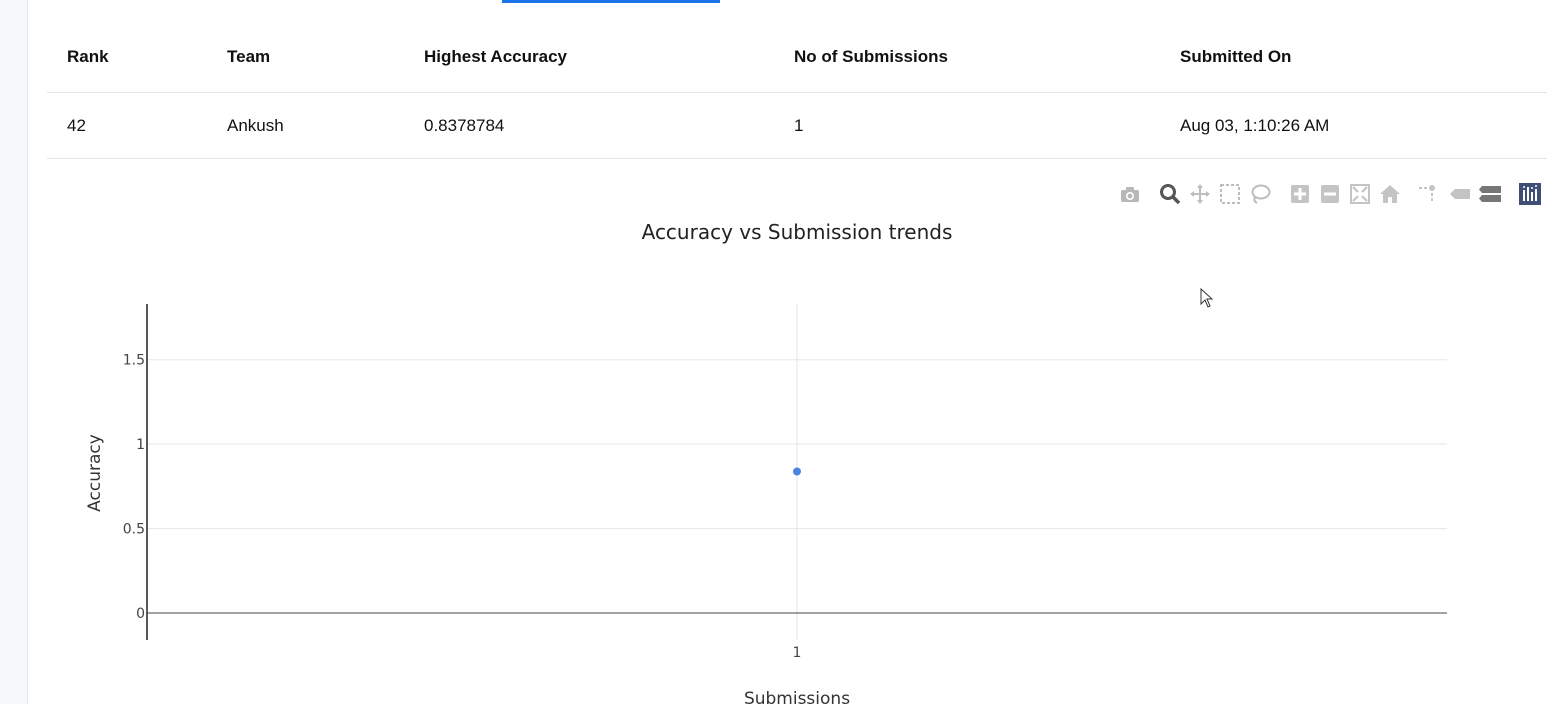  What do you see at coordinates (95, 473) in the screenshot?
I see `y-axis-label: Accuracy` at bounding box center [95, 473].